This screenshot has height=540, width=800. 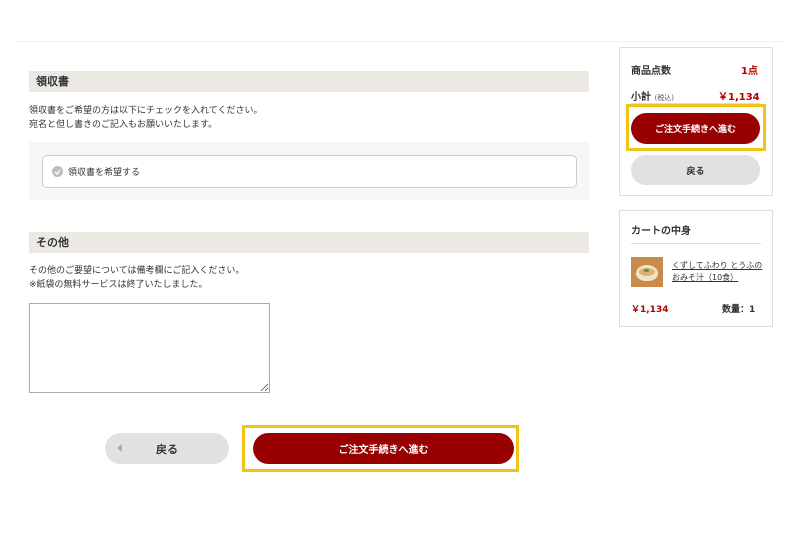 I want to click on product-thumbnail, so click(x=647, y=272).